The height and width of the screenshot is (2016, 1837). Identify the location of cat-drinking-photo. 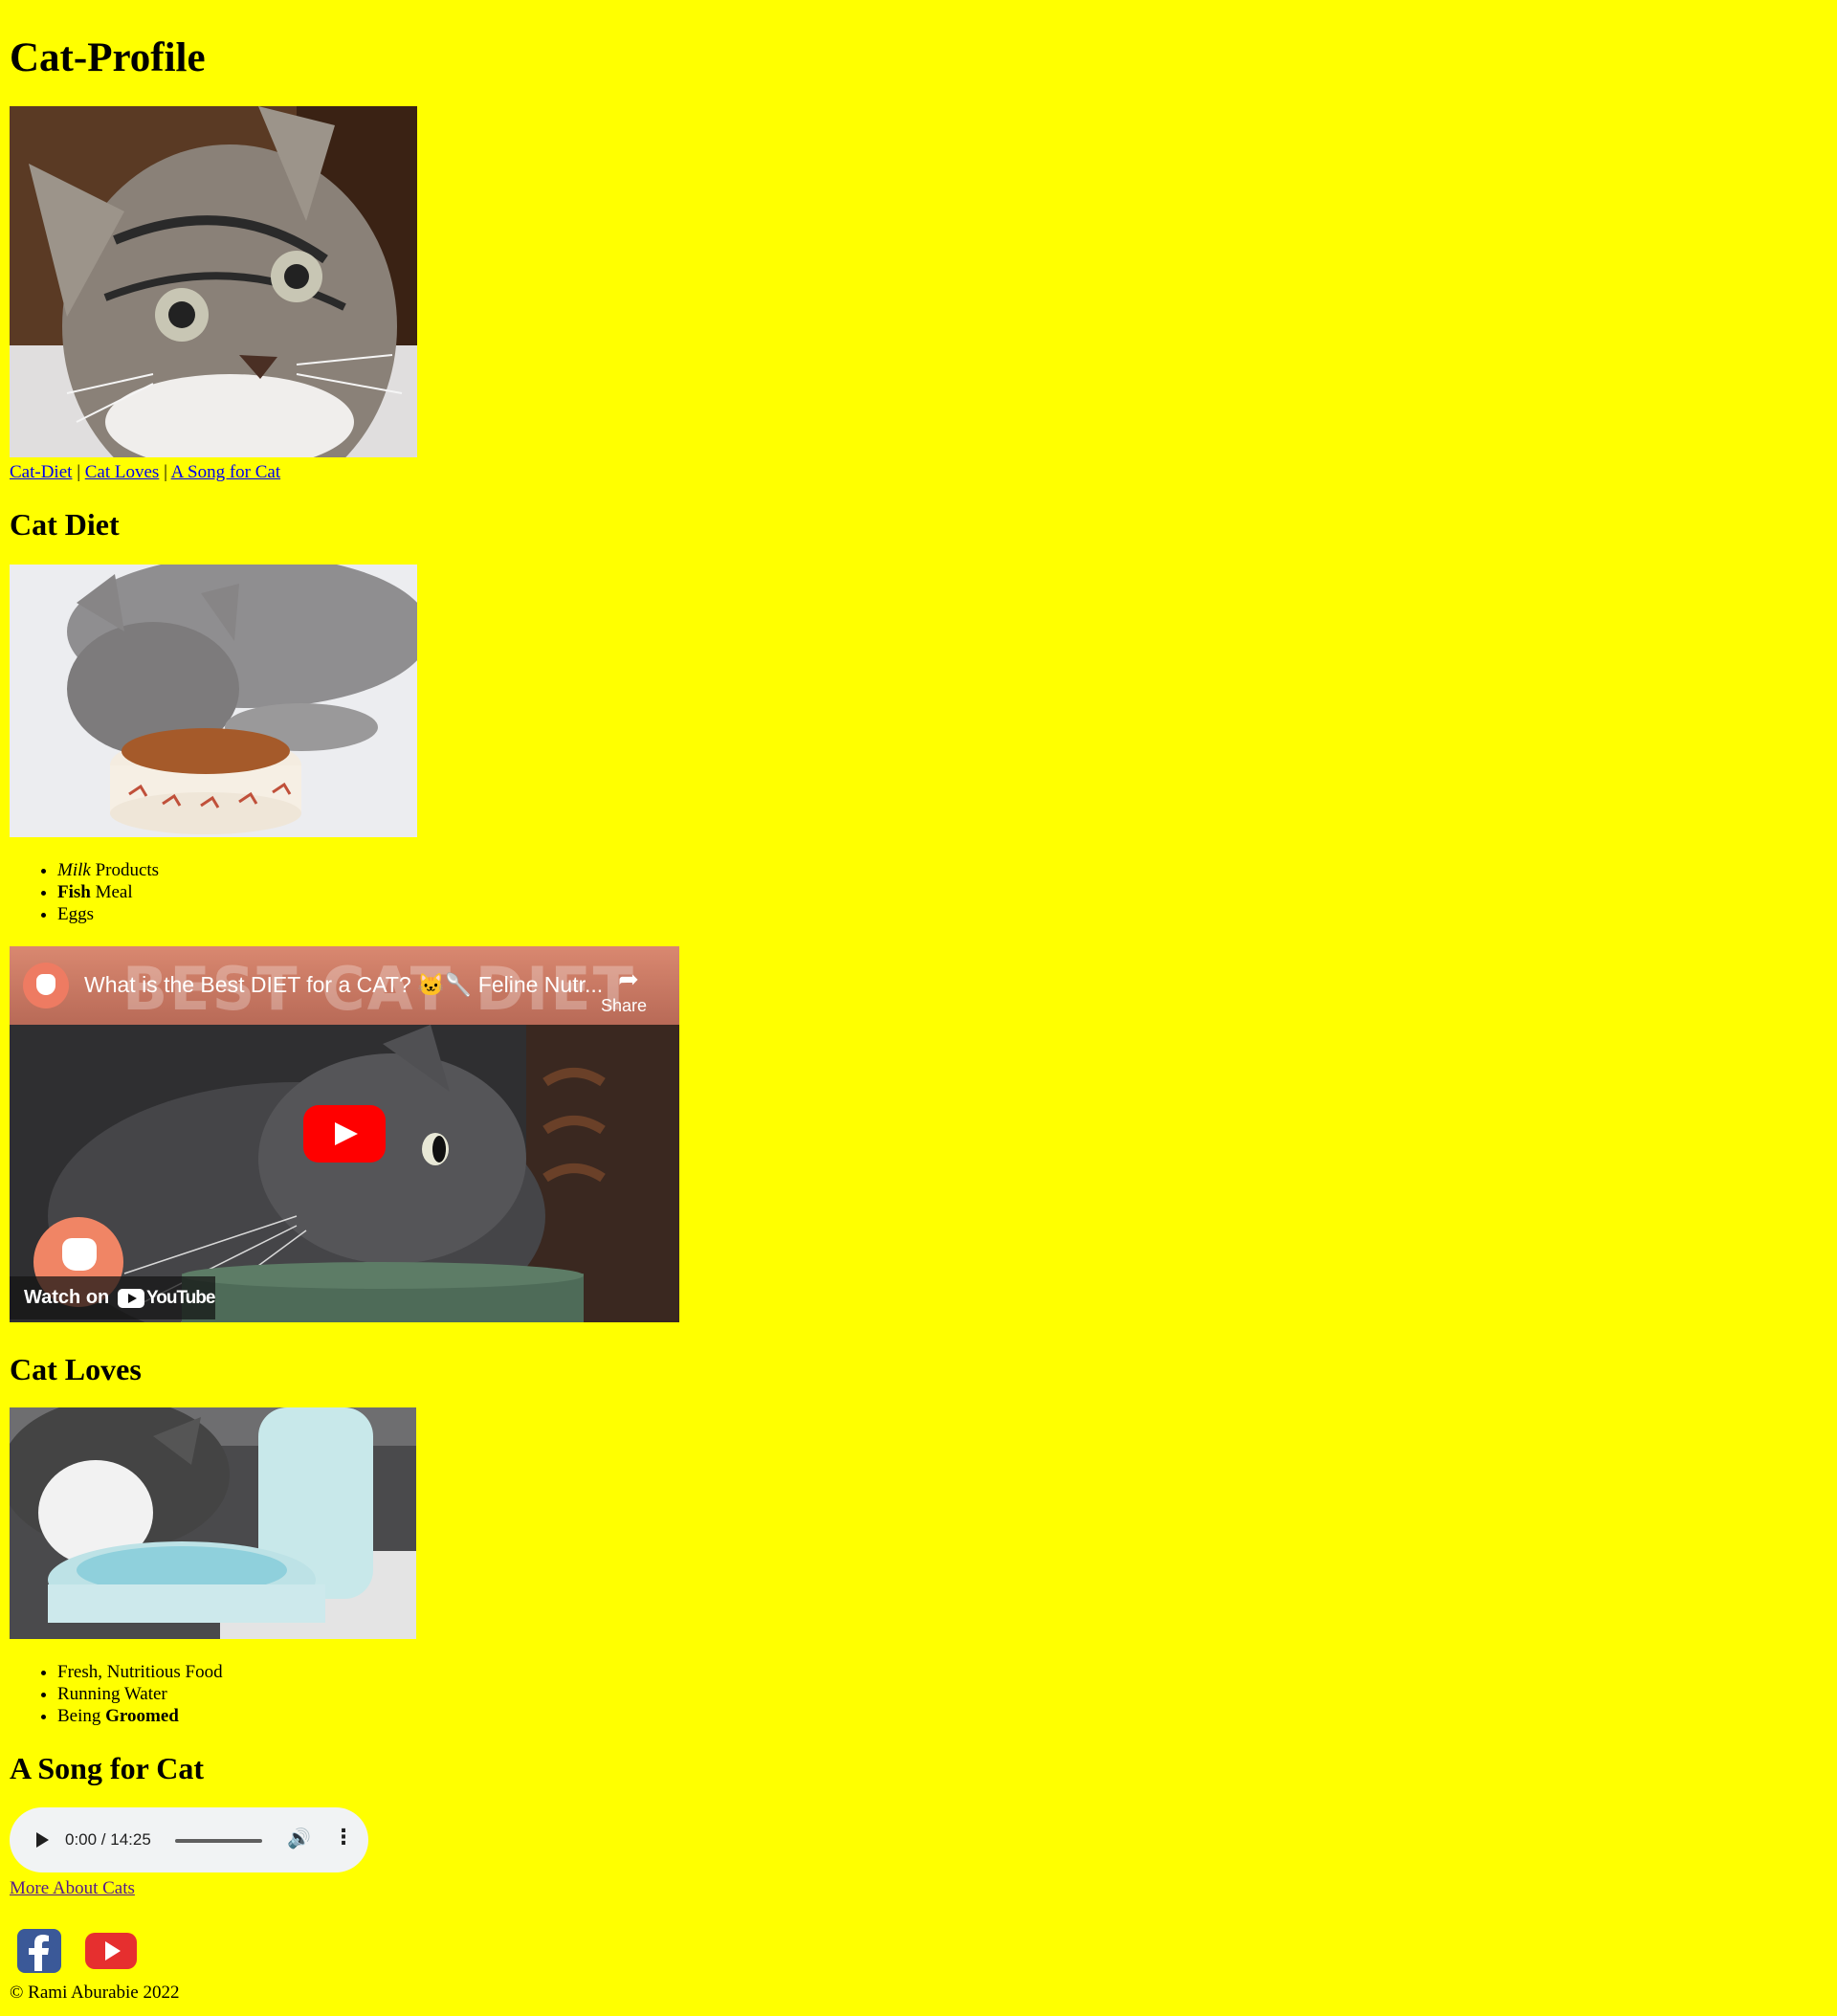
(213, 1523).